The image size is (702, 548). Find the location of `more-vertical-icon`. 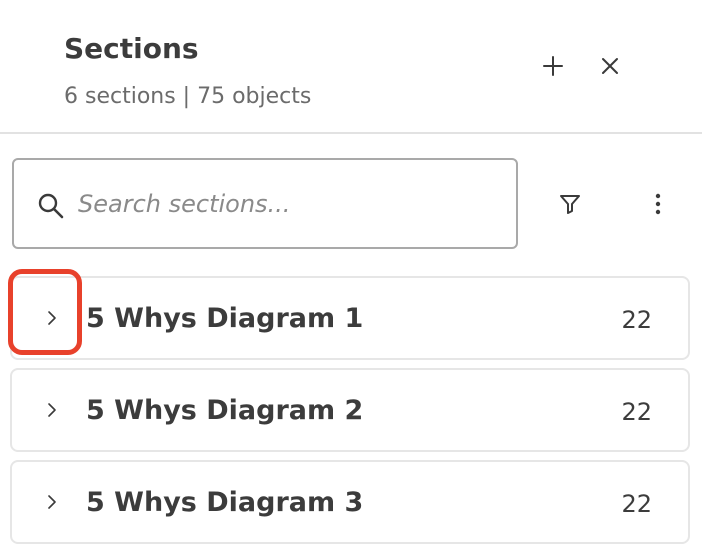

more-vertical-icon is located at coordinates (658, 206).